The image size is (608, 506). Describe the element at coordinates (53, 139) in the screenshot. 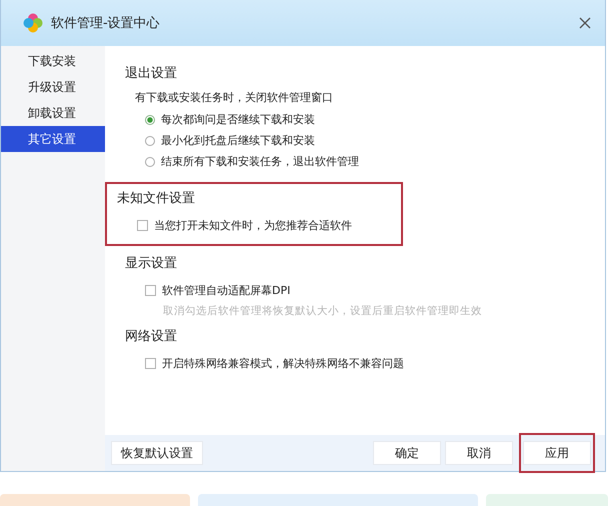

I see `sidebar-item: 其它设置` at that location.